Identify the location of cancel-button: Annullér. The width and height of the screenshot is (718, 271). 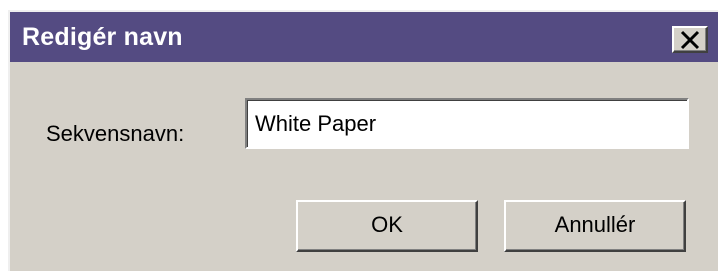
(595, 226).